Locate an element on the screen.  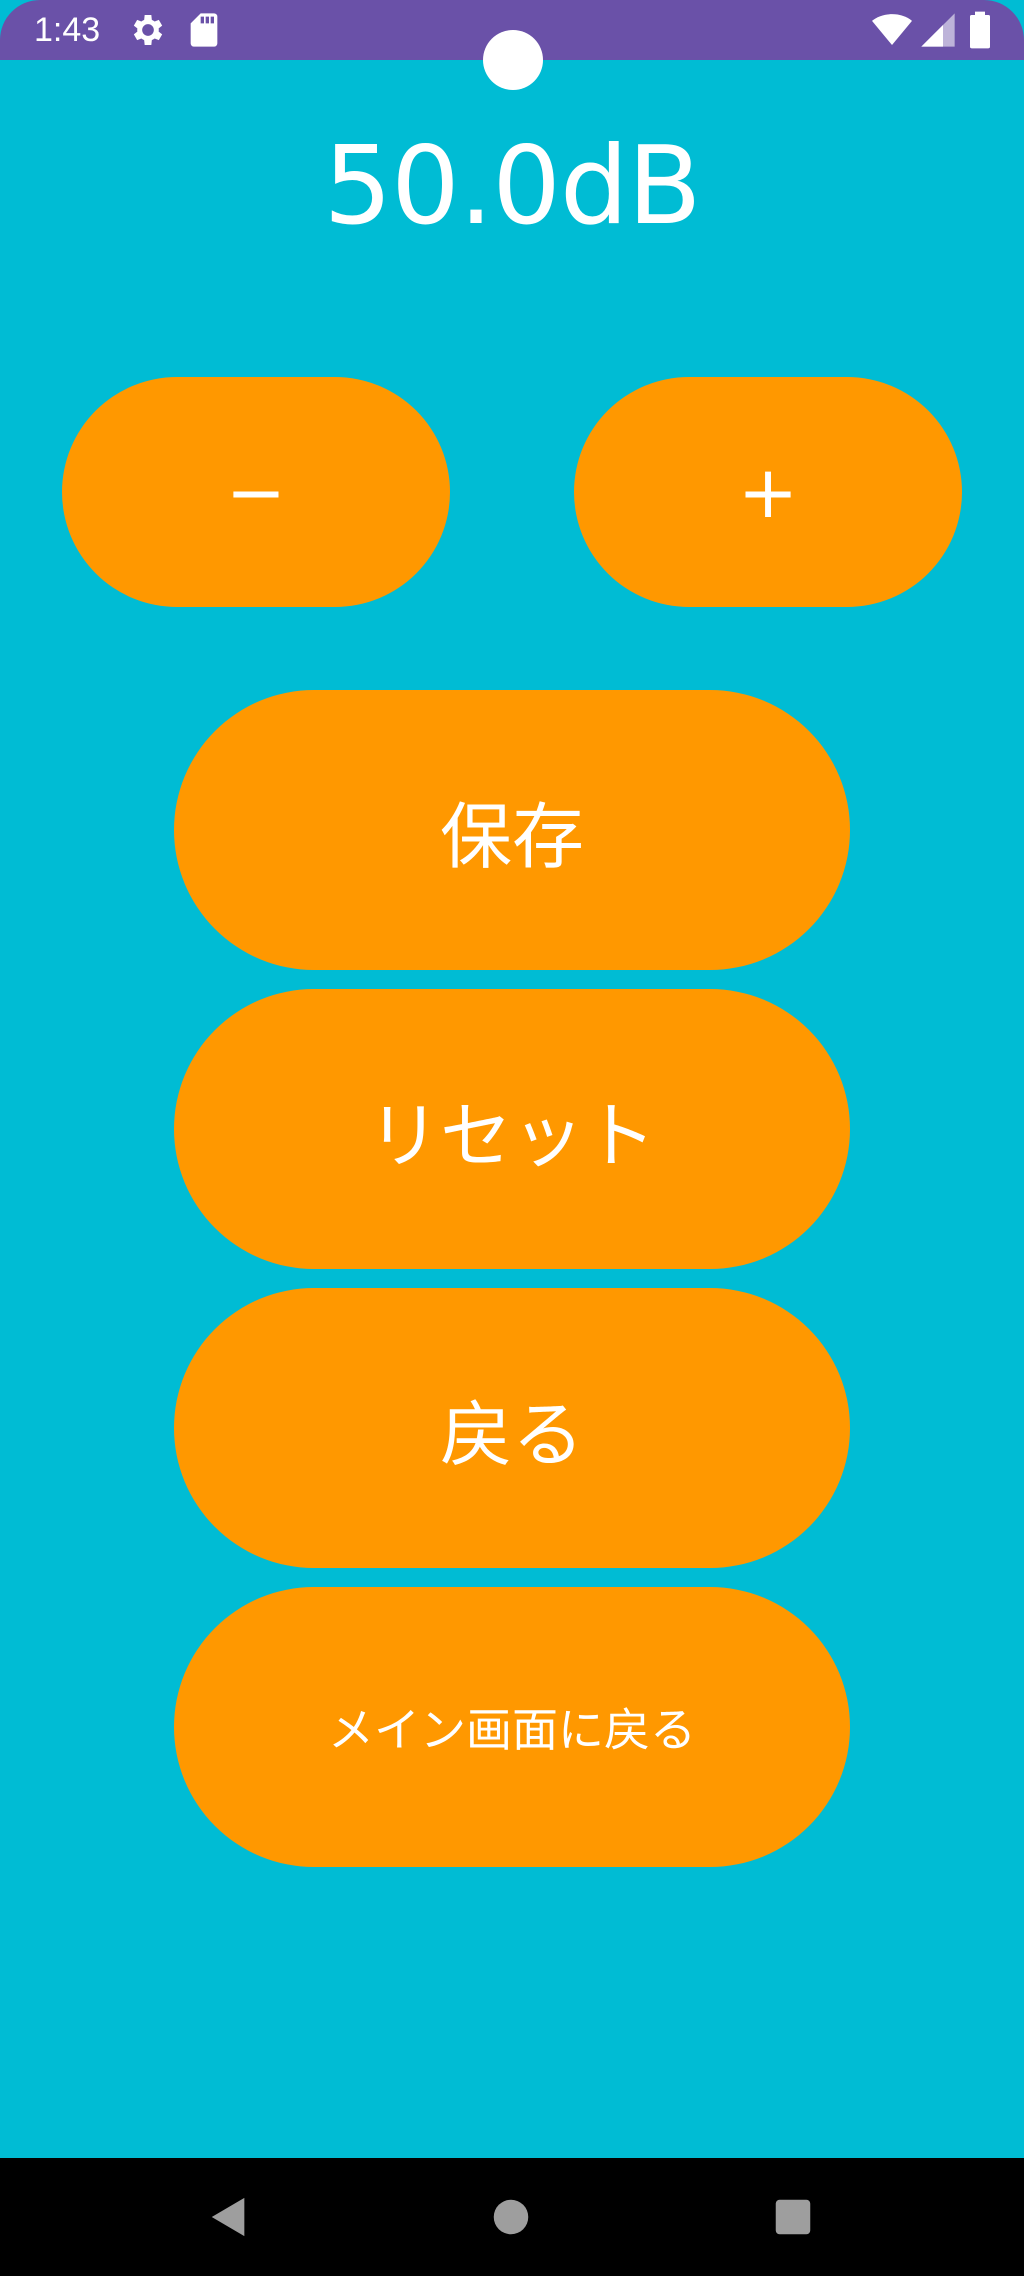
increase-button: + is located at coordinates (768, 492).